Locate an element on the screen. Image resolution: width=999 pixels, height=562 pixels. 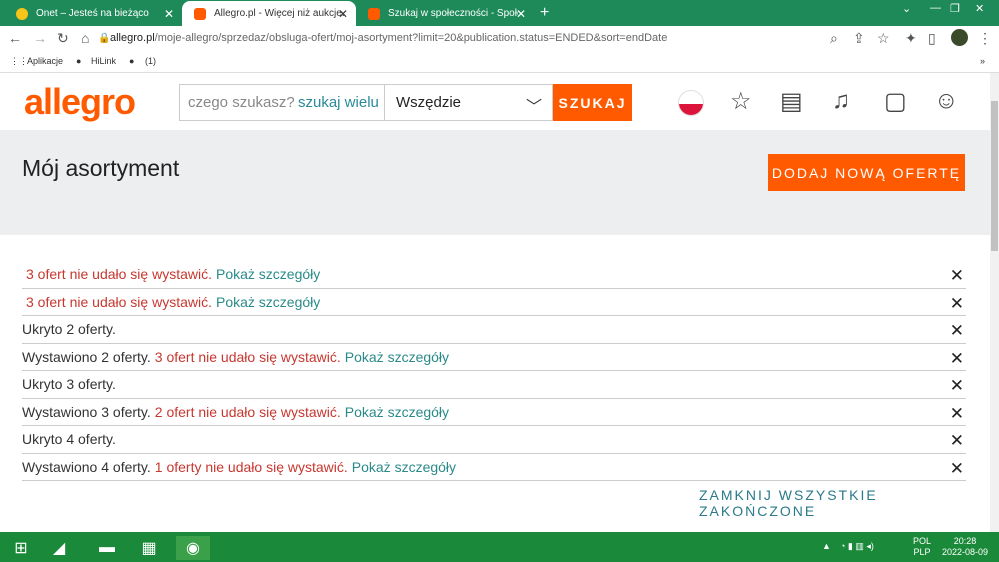
file-explorer-icon: ▬ is located at coordinates (107, 548).